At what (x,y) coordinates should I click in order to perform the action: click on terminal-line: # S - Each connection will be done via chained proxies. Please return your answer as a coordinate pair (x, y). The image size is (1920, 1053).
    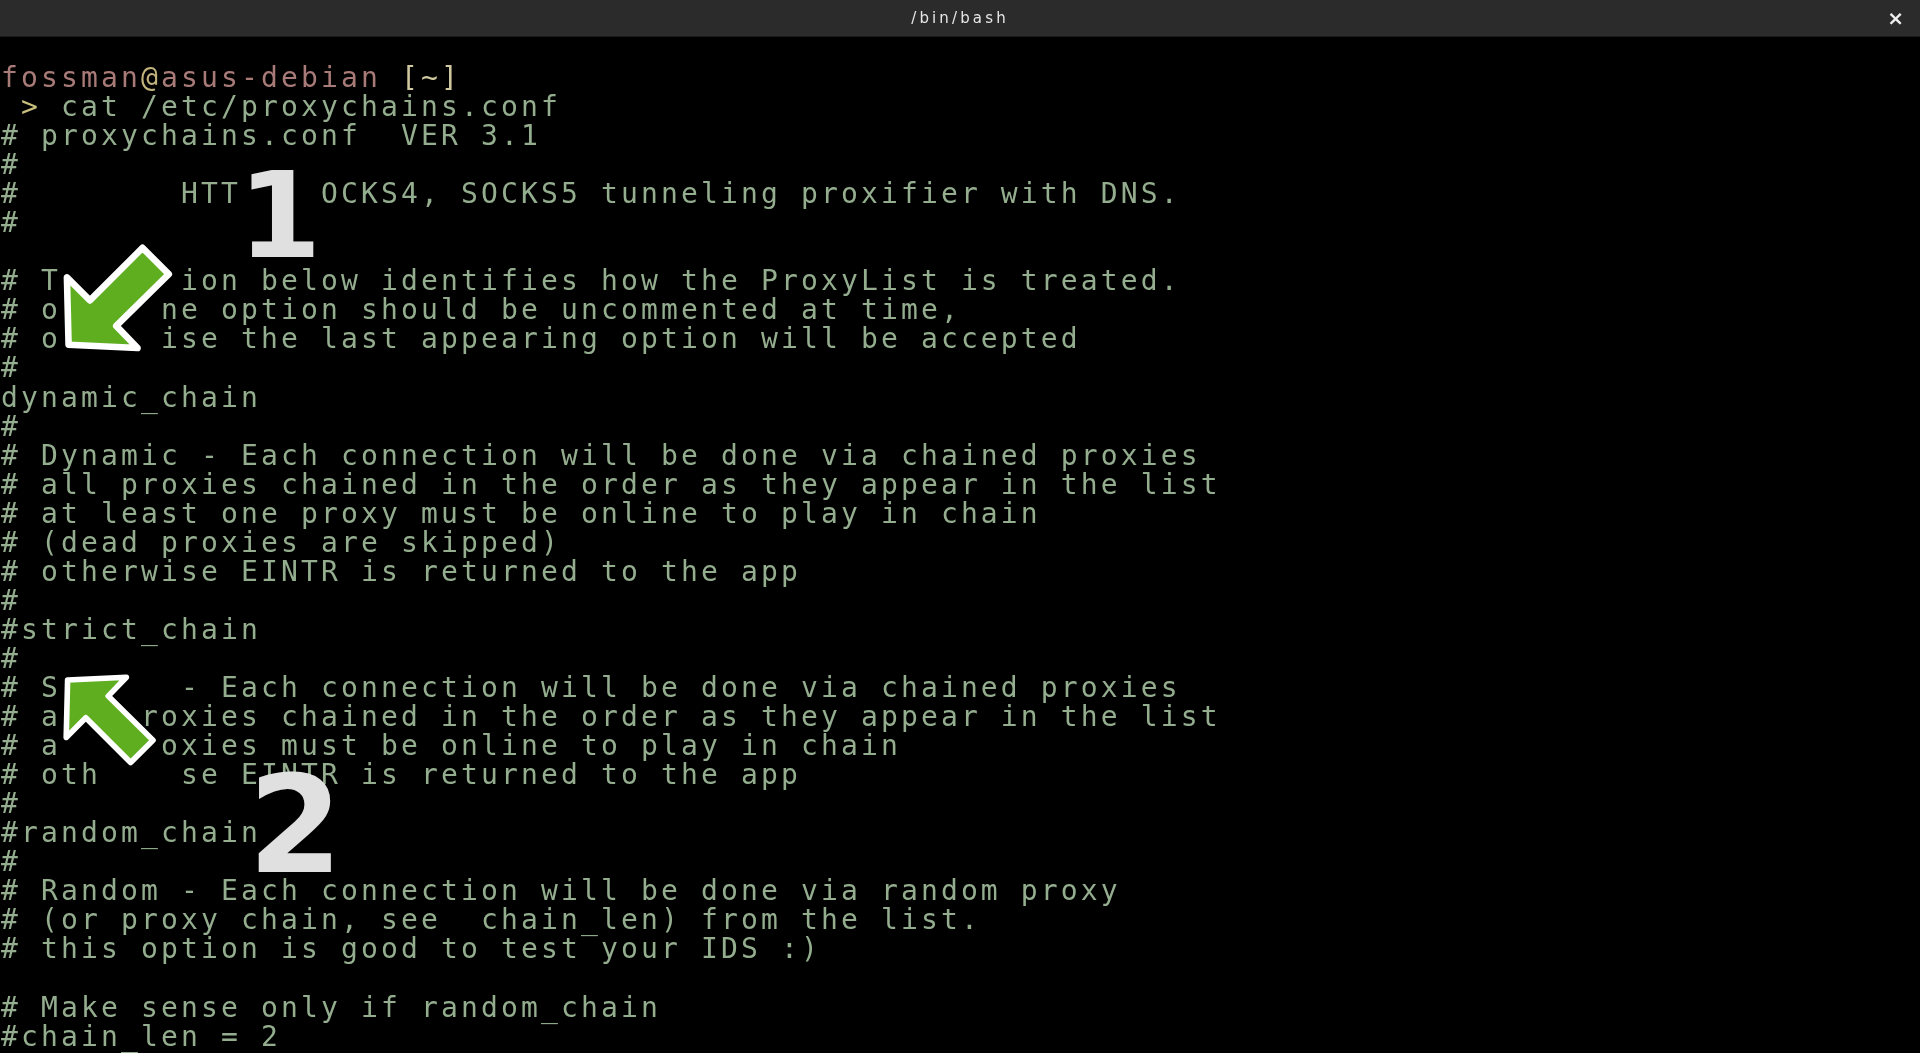
    Looking at the image, I should click on (591, 687).